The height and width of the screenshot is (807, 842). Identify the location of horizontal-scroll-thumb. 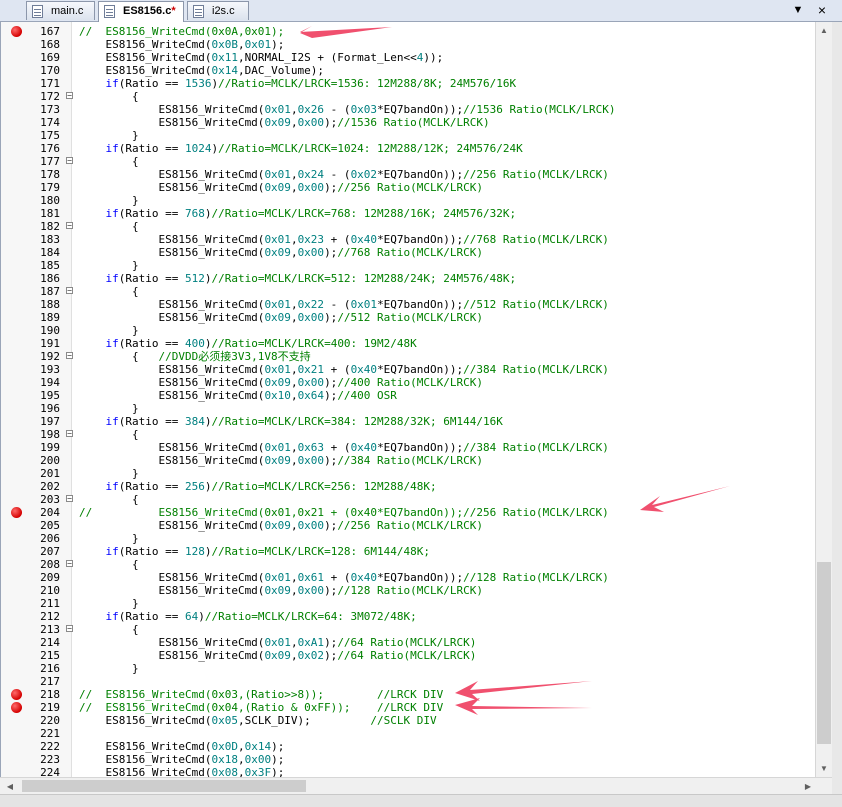
(164, 786).